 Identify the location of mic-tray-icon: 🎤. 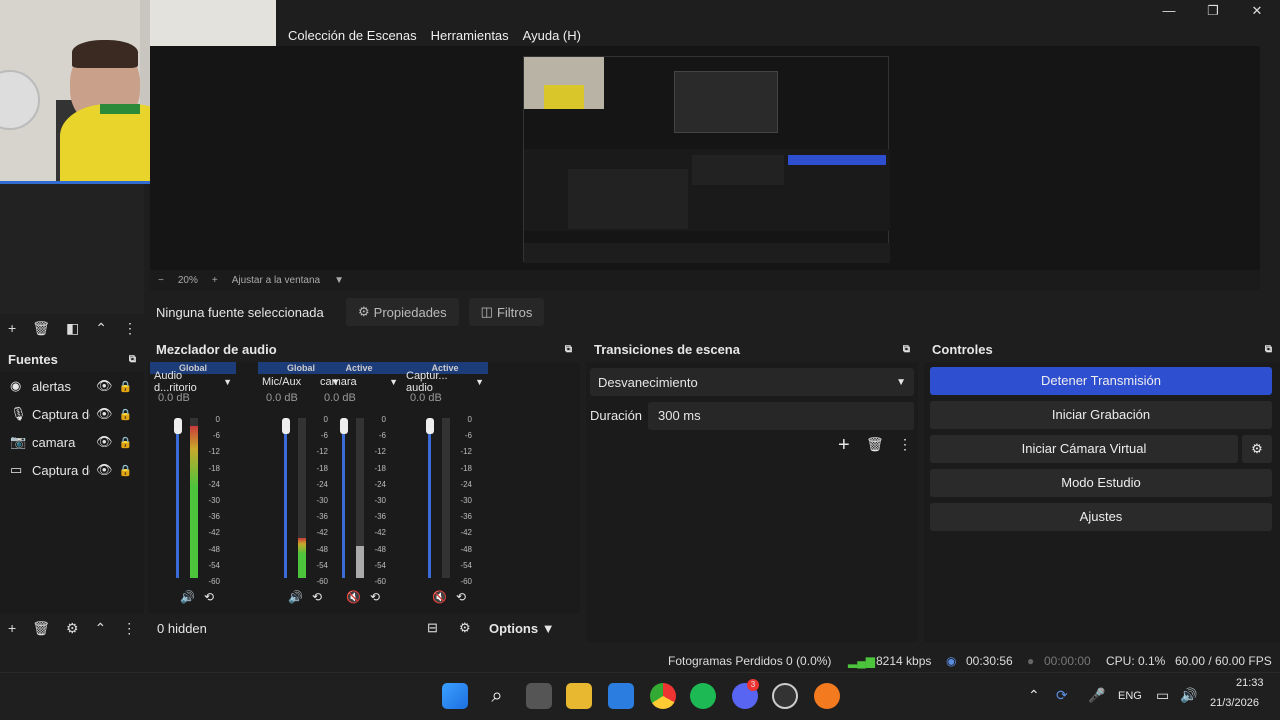
(1096, 695).